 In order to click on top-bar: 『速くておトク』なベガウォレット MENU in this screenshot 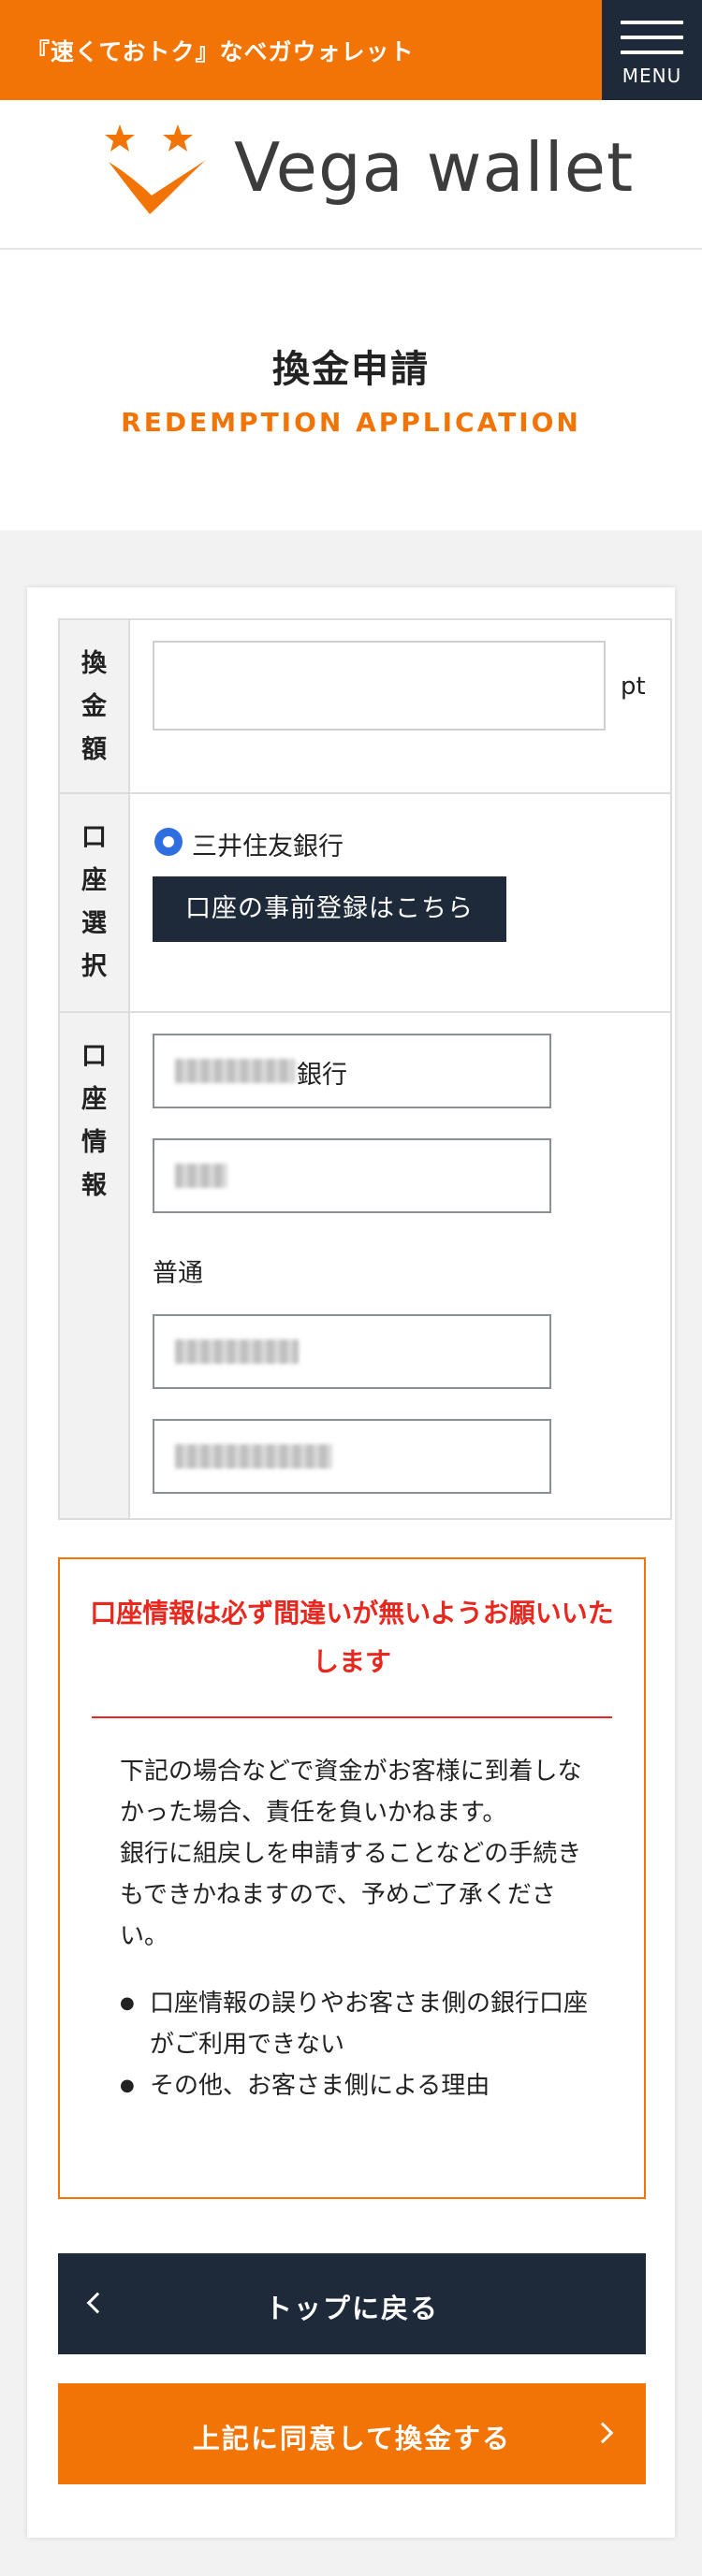, I will do `click(351, 50)`.